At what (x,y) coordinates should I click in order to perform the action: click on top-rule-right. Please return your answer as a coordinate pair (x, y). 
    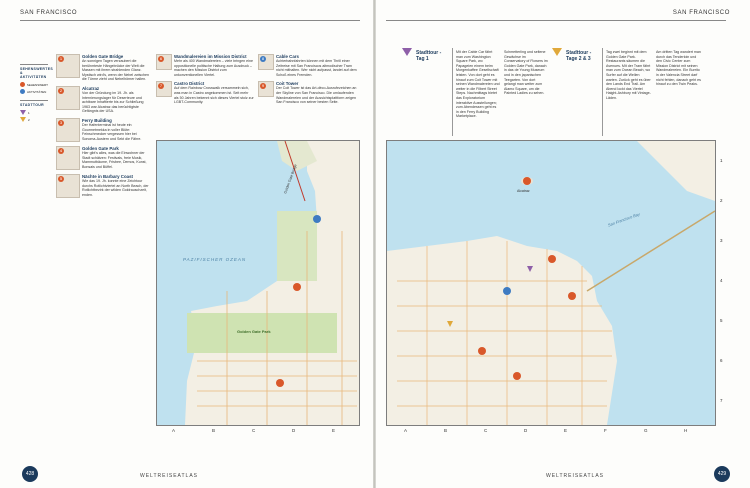
    Looking at the image, I should click on (556, 20).